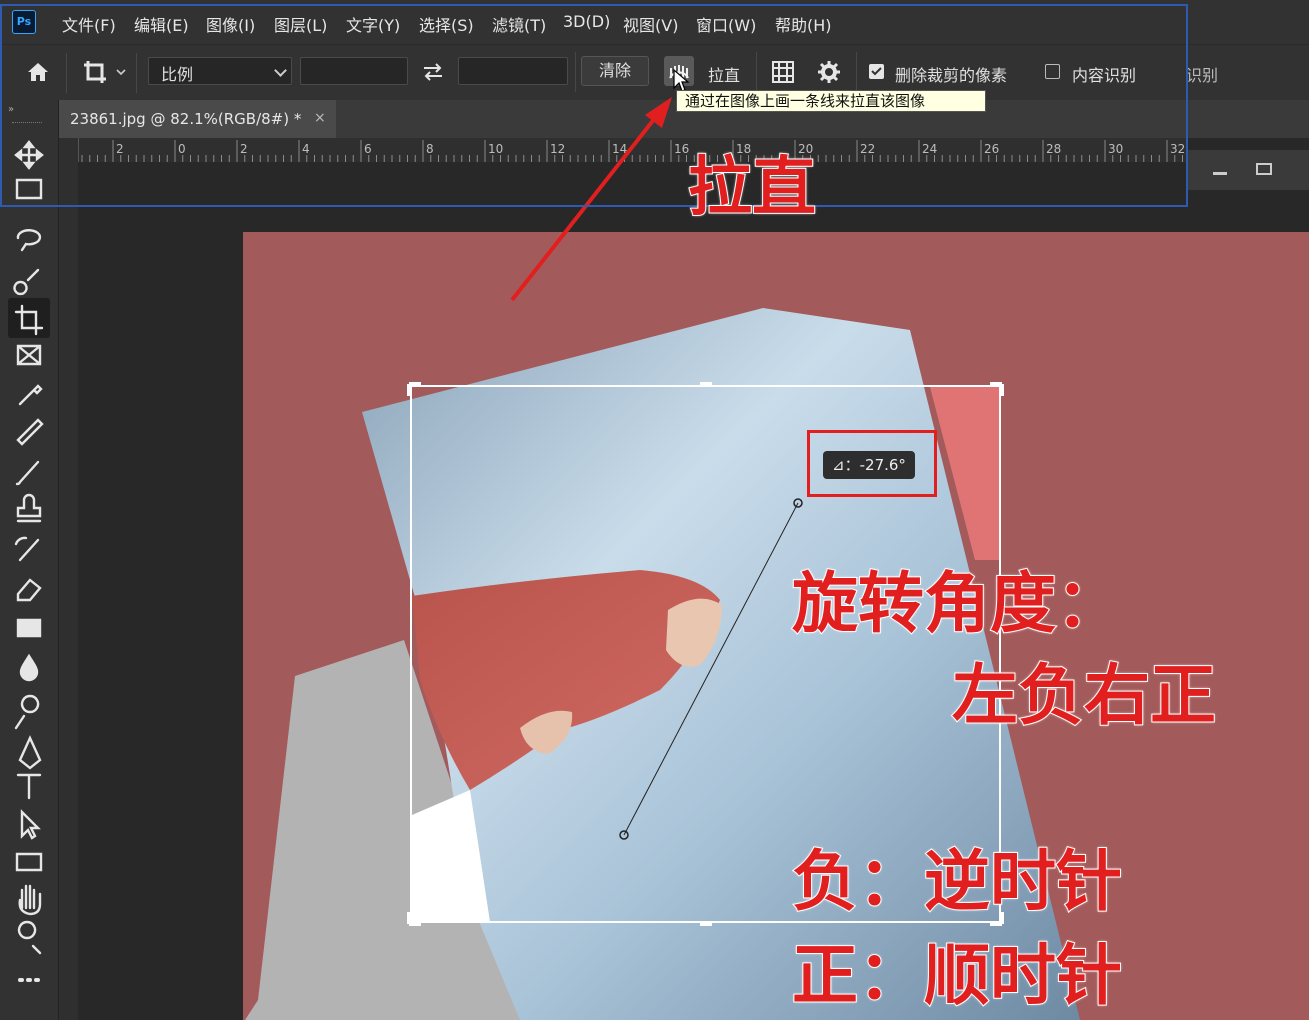  I want to click on hand-icon, so click(30, 900).